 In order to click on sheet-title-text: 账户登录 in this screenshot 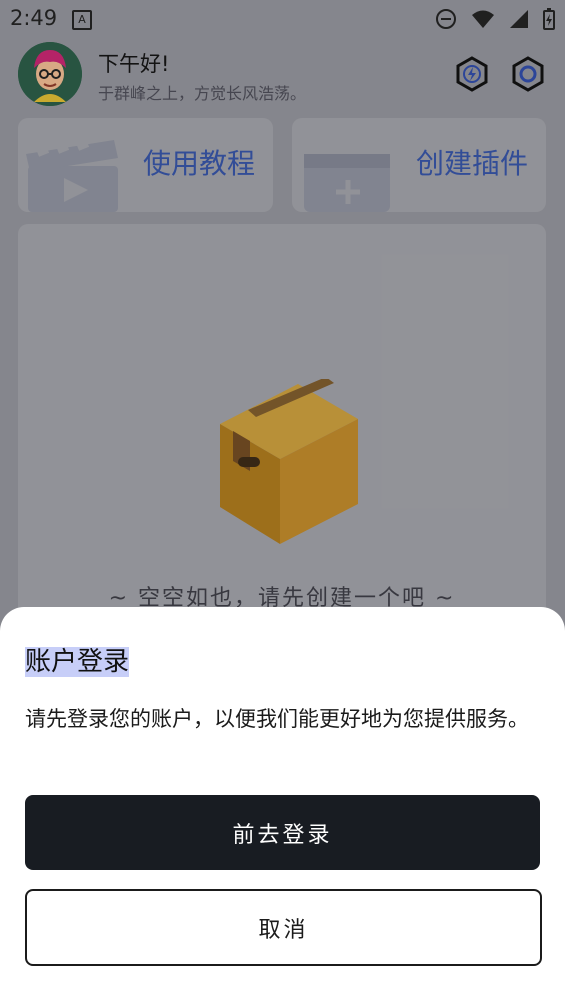, I will do `click(77, 662)`.